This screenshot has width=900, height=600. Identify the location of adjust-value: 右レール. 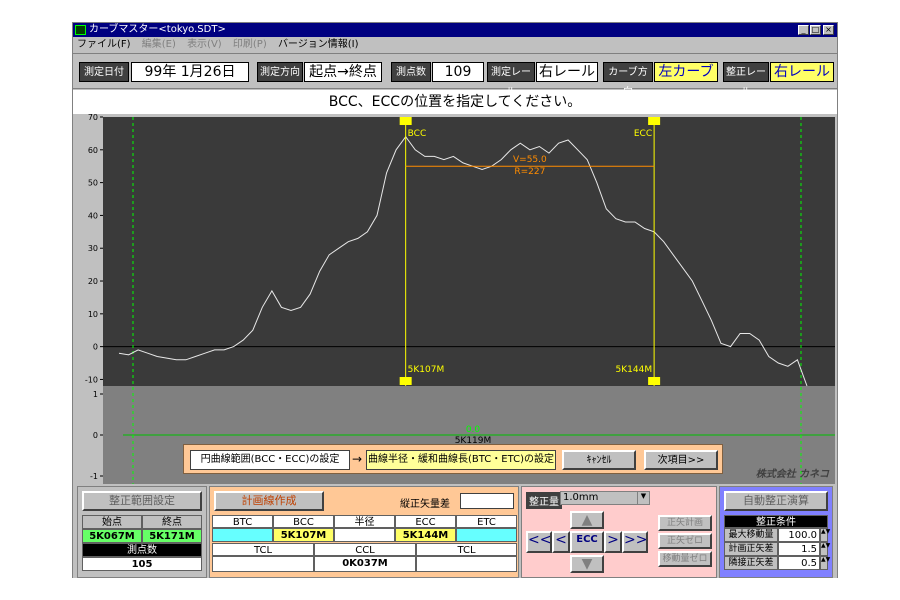
(802, 72).